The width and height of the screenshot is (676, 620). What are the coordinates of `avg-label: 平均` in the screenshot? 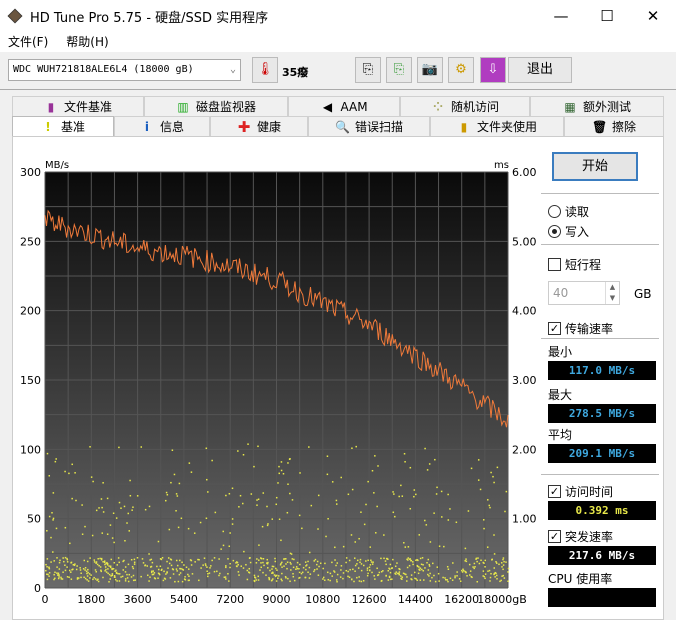 It's located at (560, 435).